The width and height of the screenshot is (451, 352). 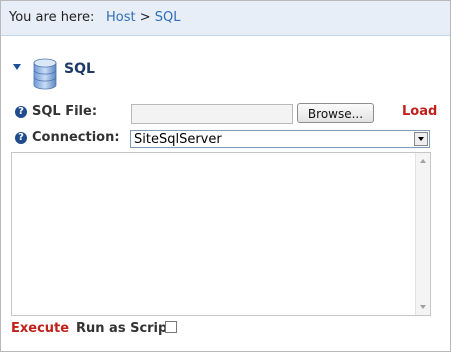 What do you see at coordinates (225, 18) in the screenshot?
I see `breadcrumb-bar: You are here: Host > SQL` at bounding box center [225, 18].